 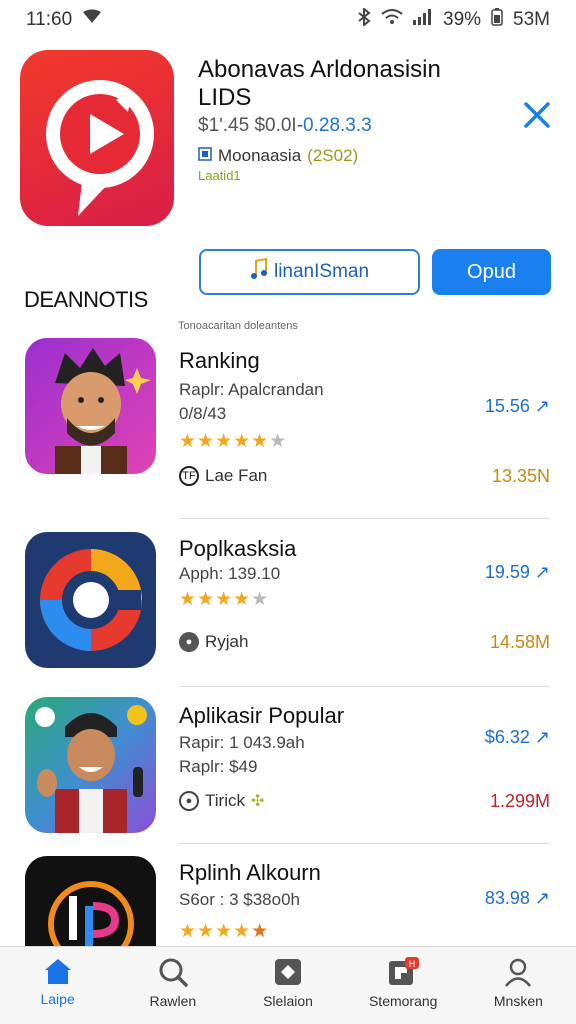 I want to click on app-meta-secondary: Raplr: $49, so click(x=218, y=766).